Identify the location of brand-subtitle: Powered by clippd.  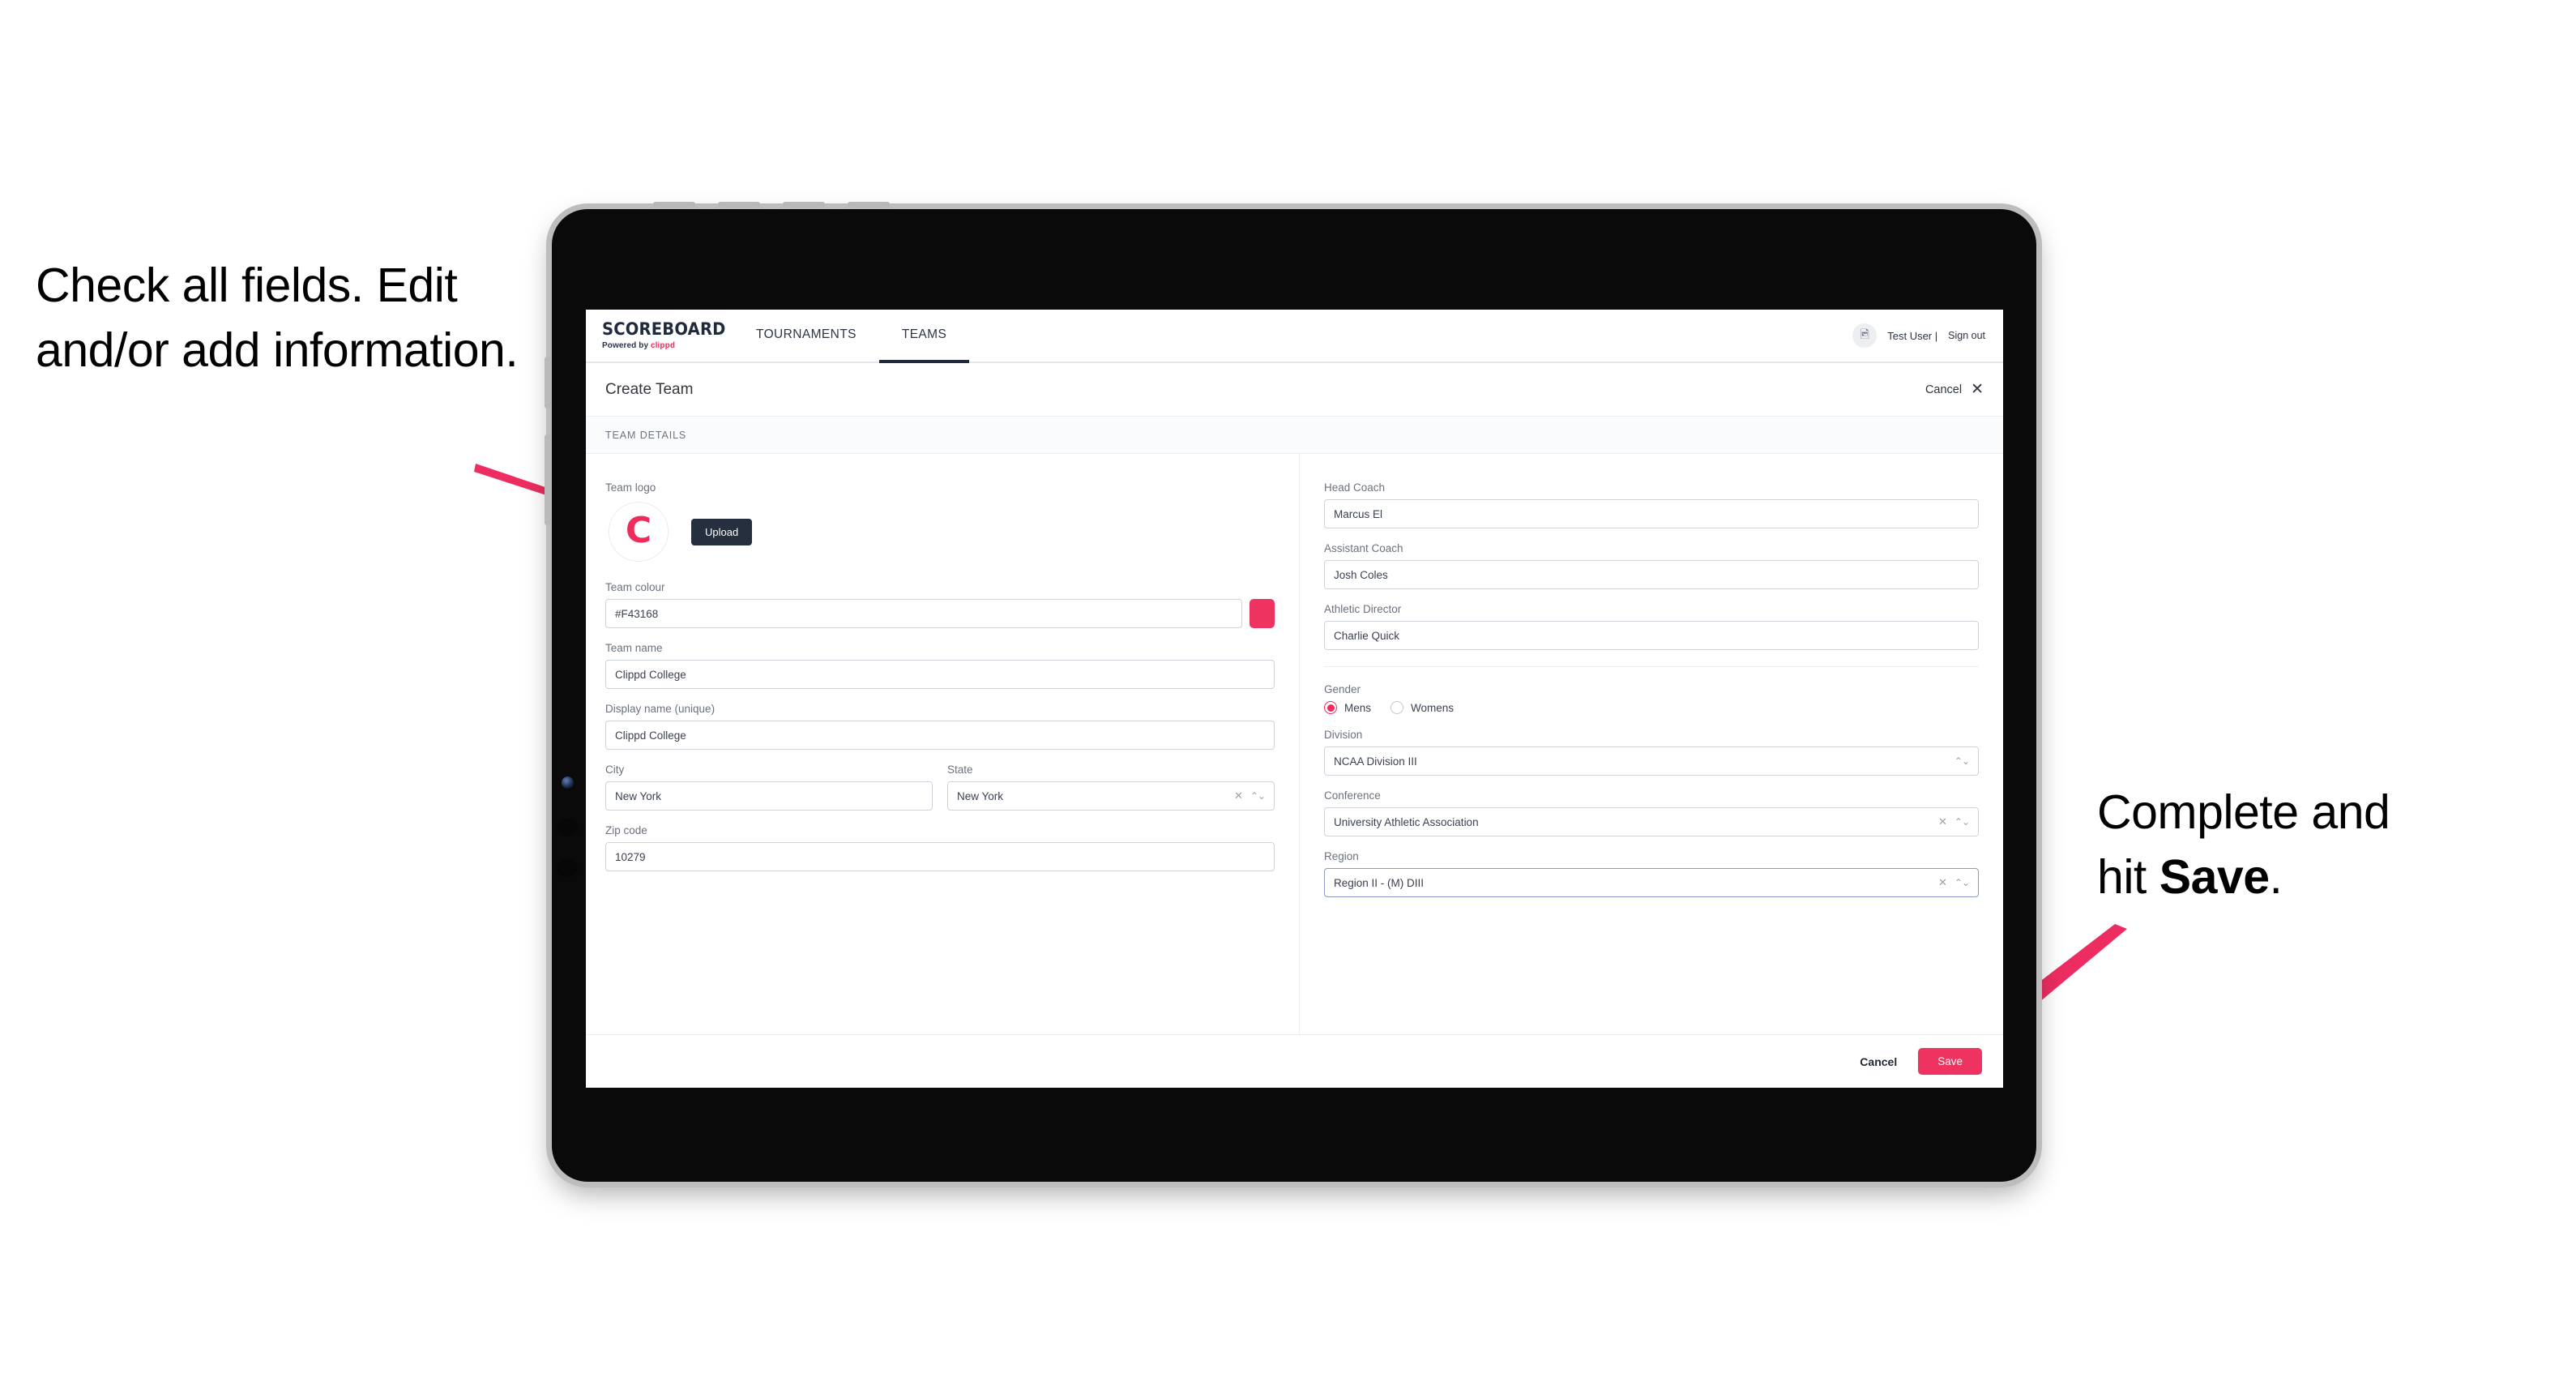
(667, 345).